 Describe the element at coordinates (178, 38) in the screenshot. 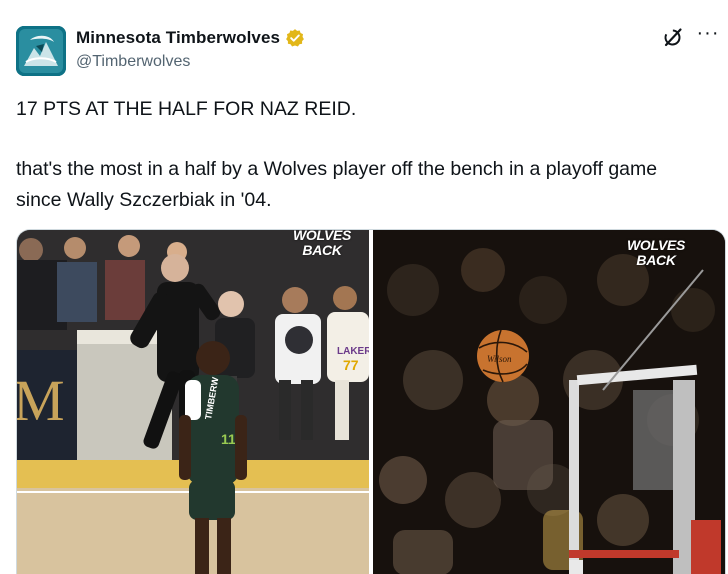

I see `display-name: Minnesota Timberwolves` at that location.